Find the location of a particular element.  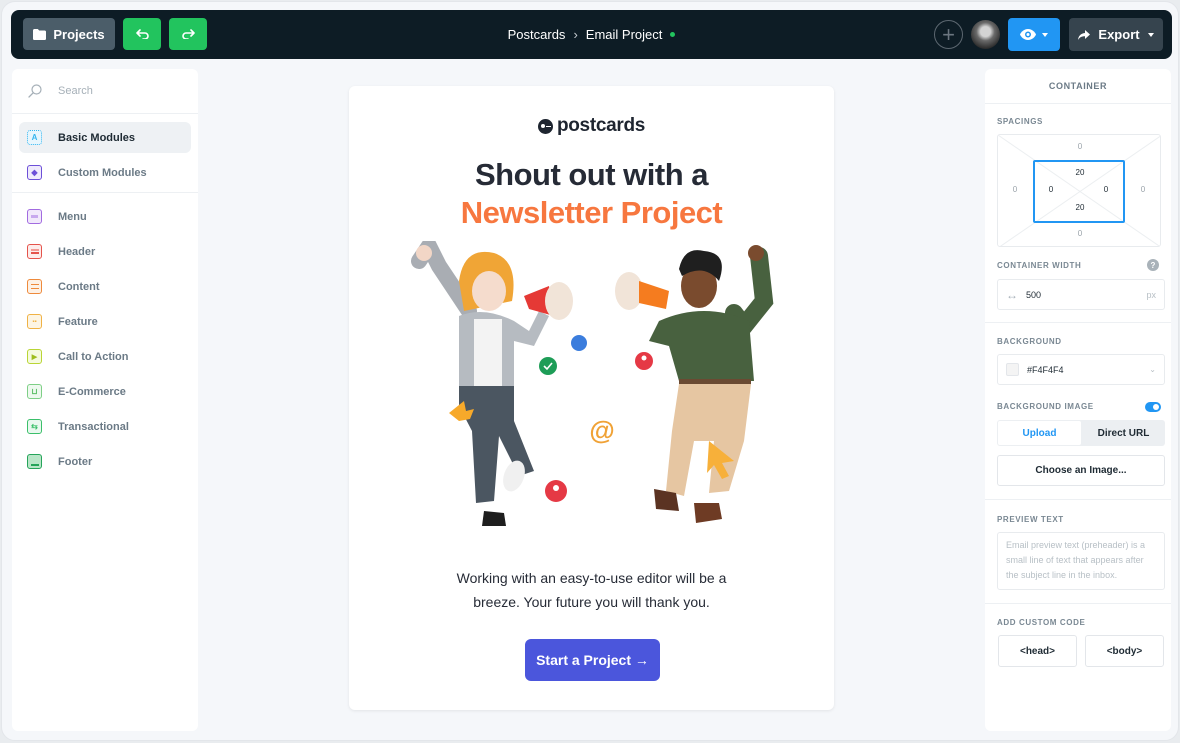

panel-title: CONTAINER is located at coordinates (1078, 86).